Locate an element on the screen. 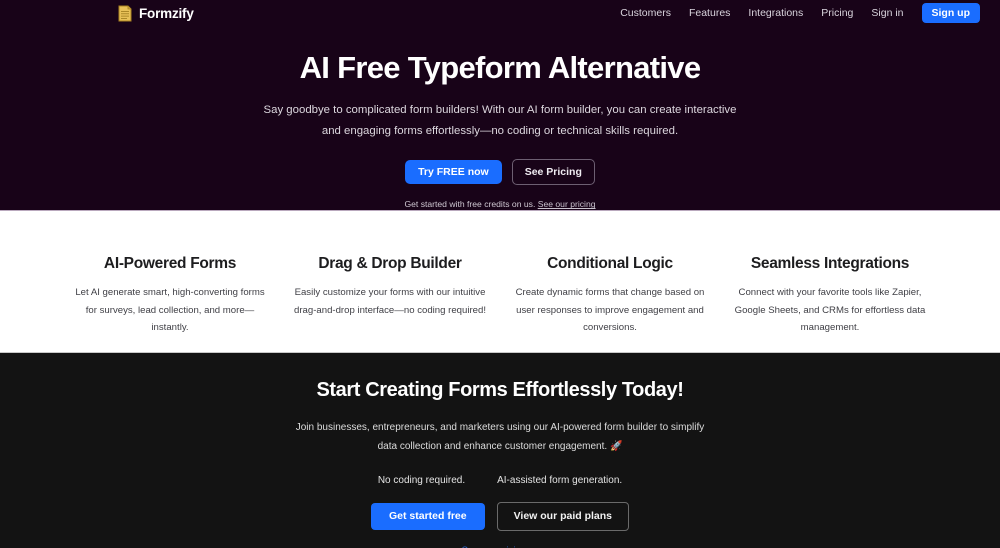  try-free-now-button: Try FREE now is located at coordinates (453, 172).